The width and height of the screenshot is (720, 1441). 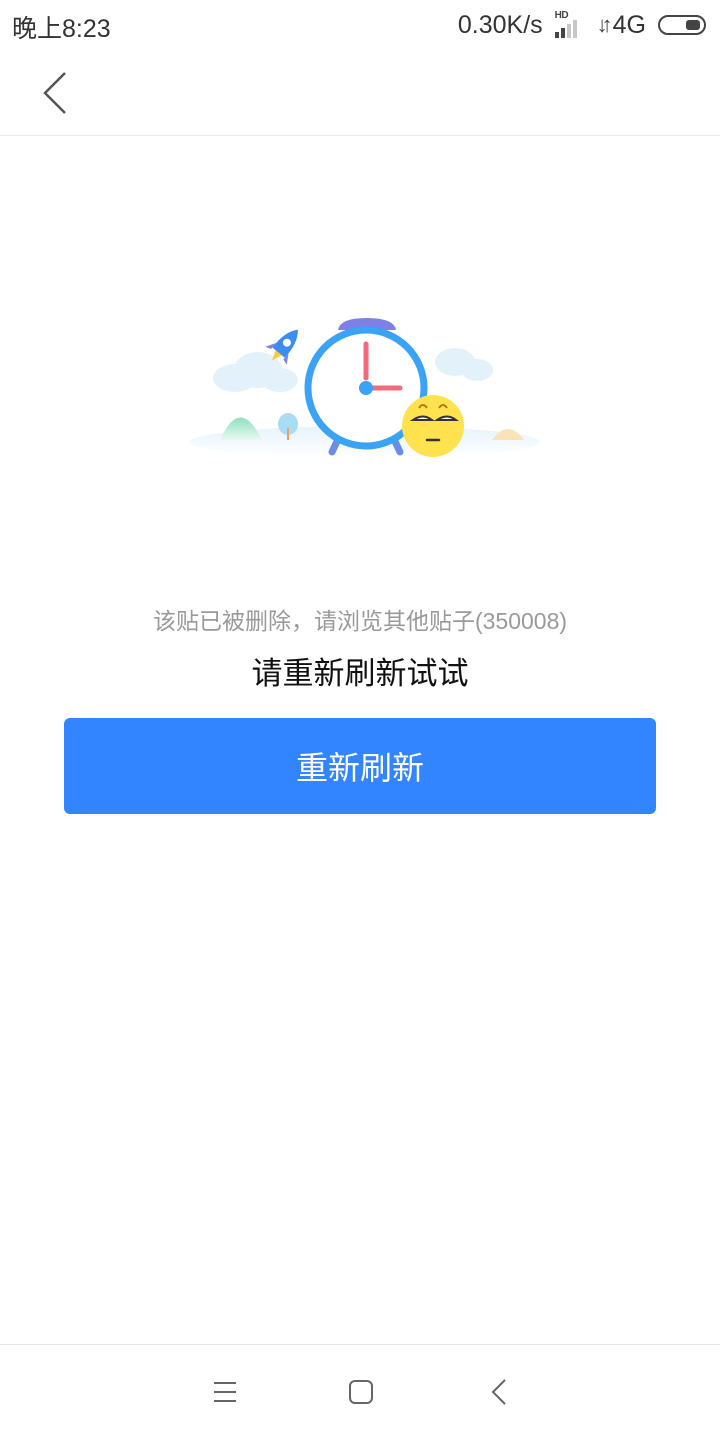 What do you see at coordinates (360, 25) in the screenshot?
I see `status-bar: 晚上8:23 0.30K/s HD ↓↑ 4G` at bounding box center [360, 25].